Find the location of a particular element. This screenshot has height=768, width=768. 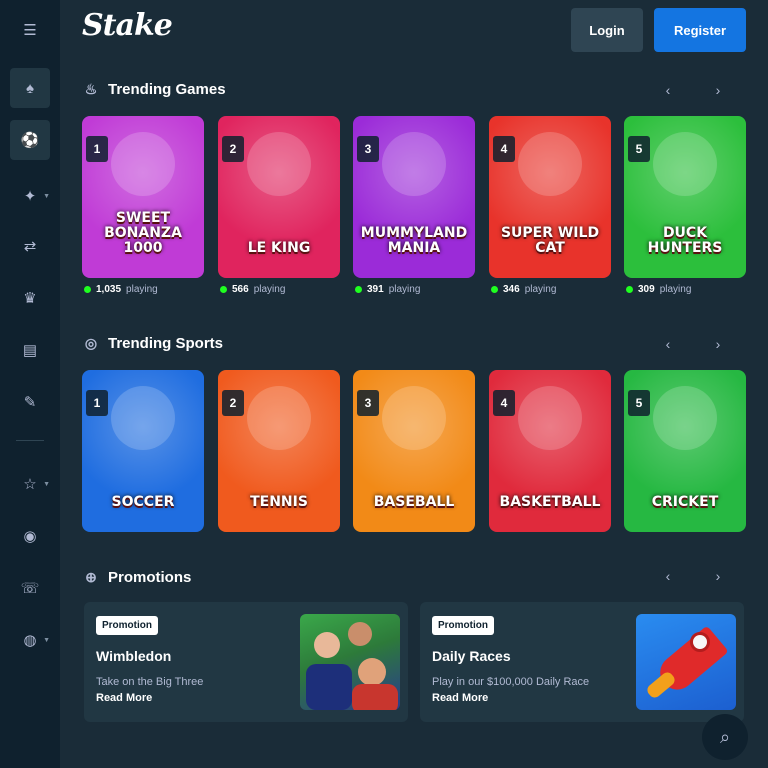

card-title: Super Wild Cat is located at coordinates (550, 240).